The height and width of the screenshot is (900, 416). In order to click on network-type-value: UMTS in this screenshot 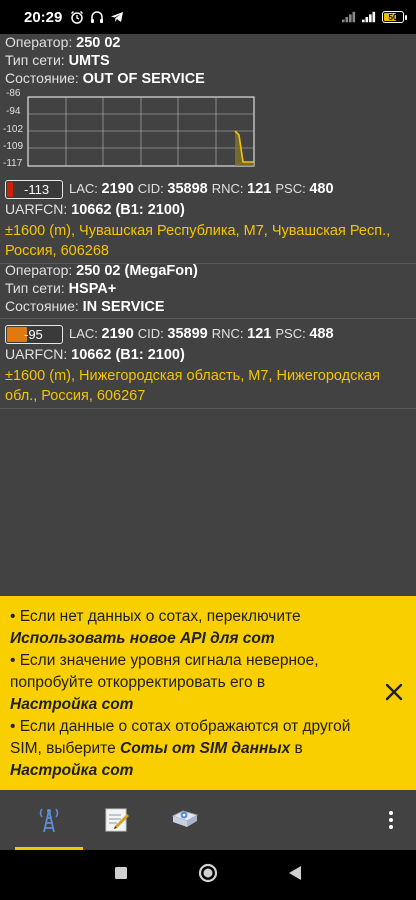, I will do `click(89, 61)`.